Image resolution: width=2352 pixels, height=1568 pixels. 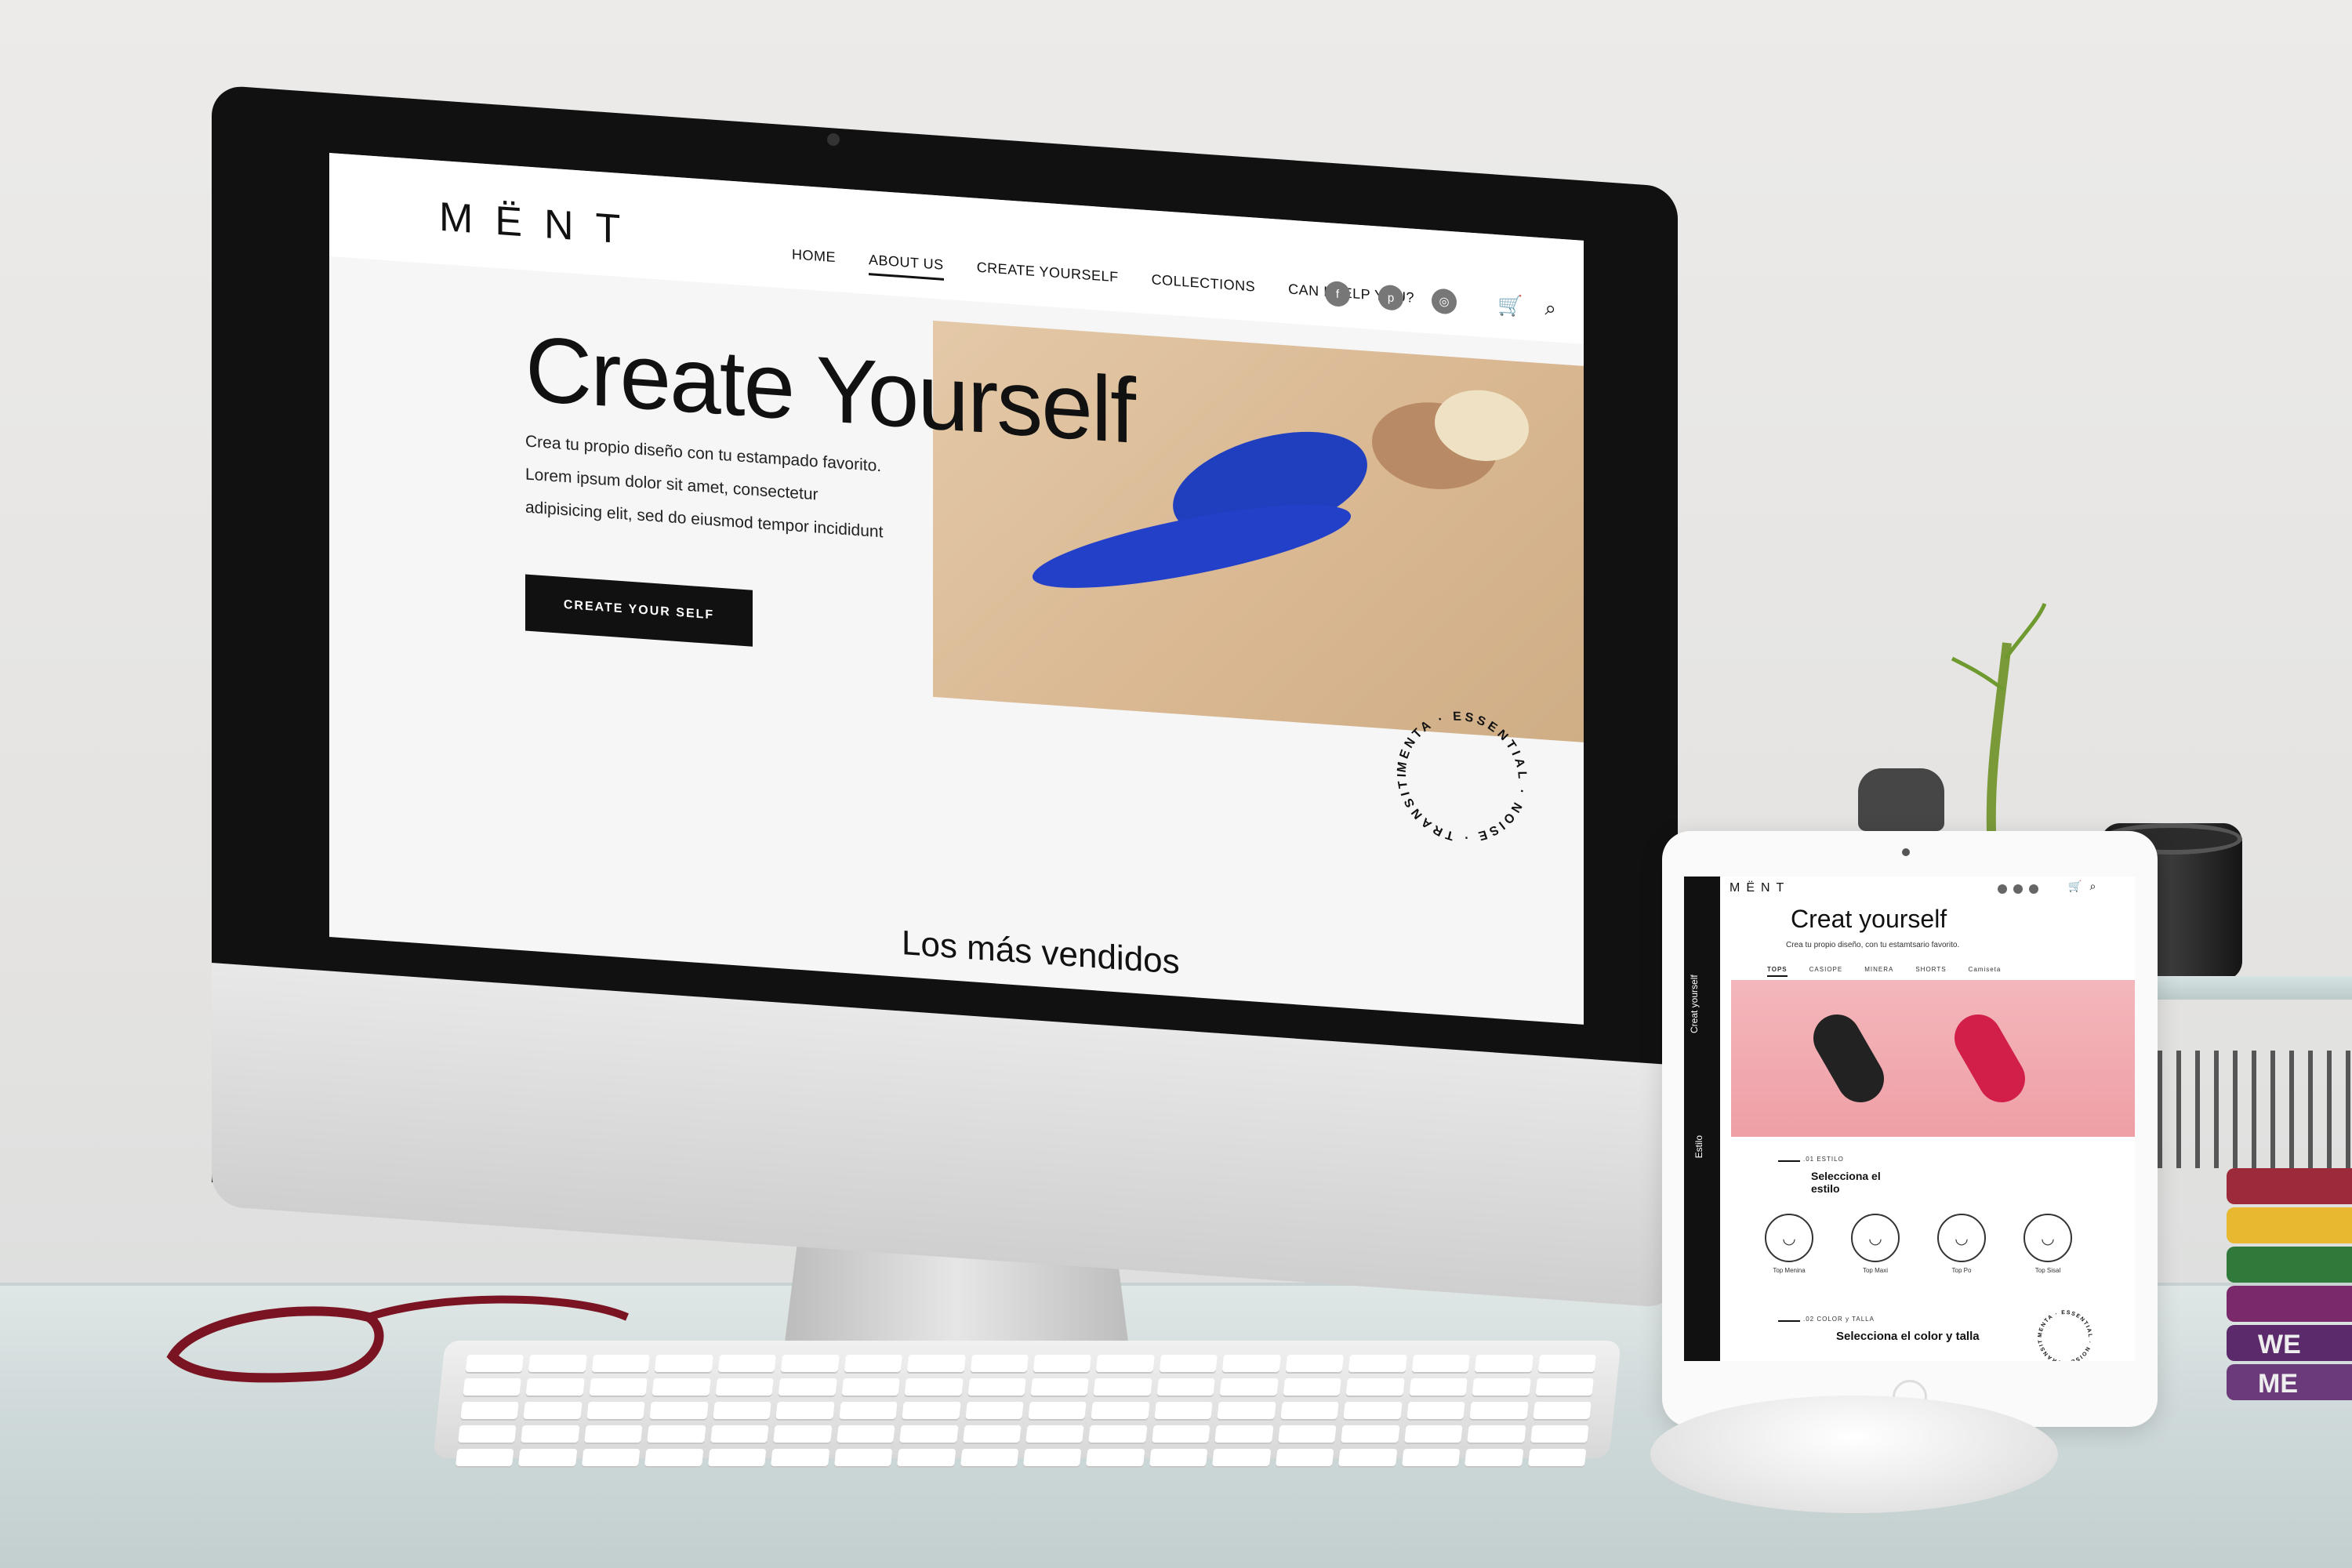 I want to click on magic-mouse, so click(x=1854, y=1454).